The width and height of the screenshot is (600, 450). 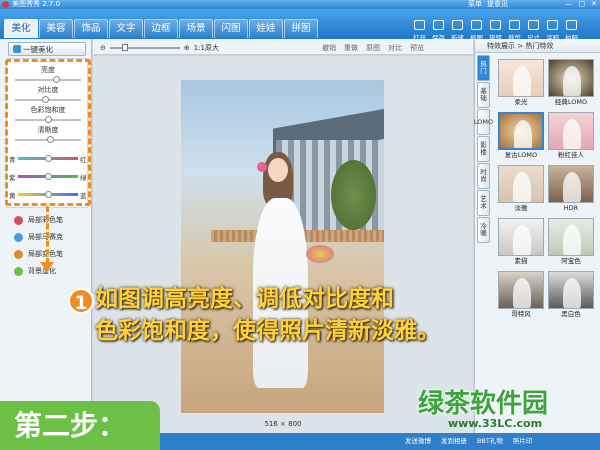 What do you see at coordinates (187, 48) in the screenshot?
I see `zoom-in-icon: ⊕` at bounding box center [187, 48].